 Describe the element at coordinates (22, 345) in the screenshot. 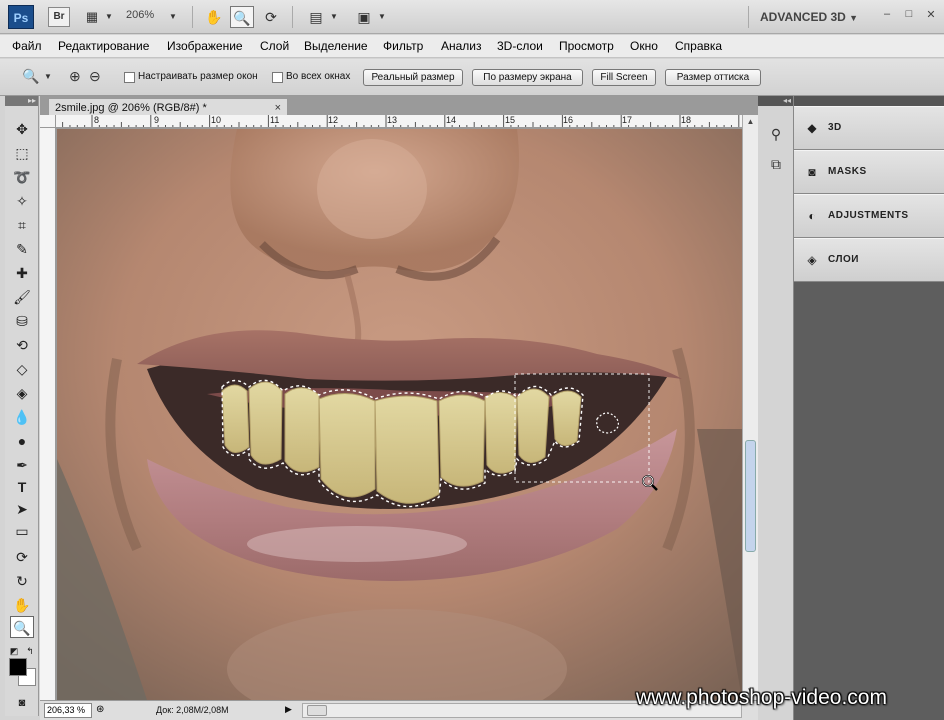

I see `history-brush-tool-icon: ⟲` at that location.